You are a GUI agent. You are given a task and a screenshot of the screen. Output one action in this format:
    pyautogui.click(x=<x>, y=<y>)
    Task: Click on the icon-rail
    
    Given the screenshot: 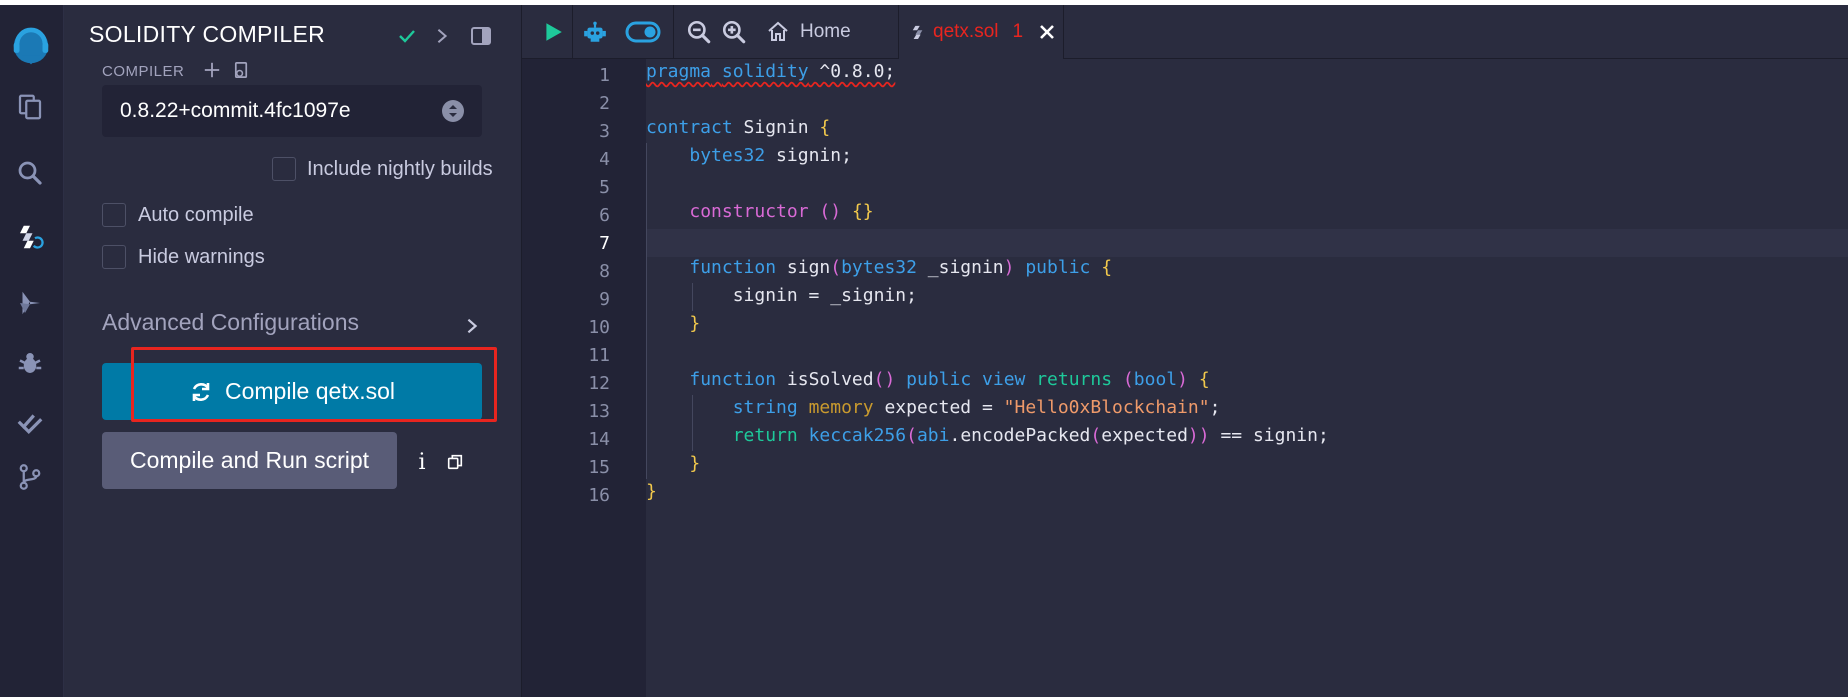 What is the action you would take?
    pyautogui.click(x=32, y=351)
    